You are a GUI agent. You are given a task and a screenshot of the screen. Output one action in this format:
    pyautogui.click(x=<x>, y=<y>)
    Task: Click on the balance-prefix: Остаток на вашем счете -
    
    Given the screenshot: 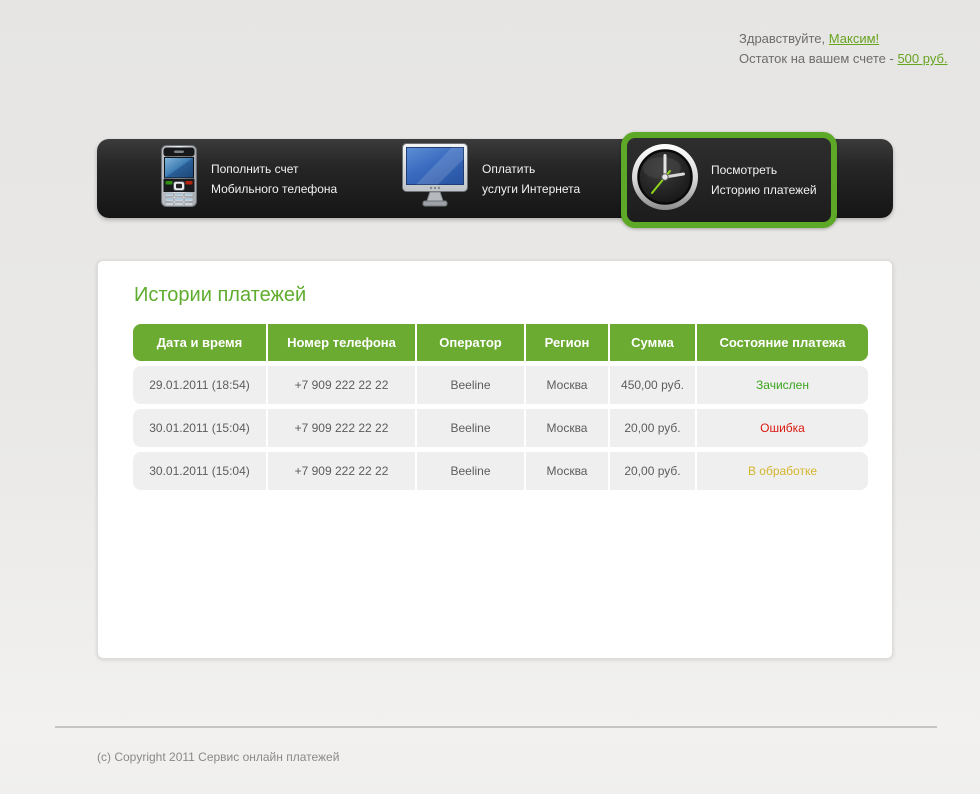 What is the action you would take?
    pyautogui.click(x=816, y=58)
    